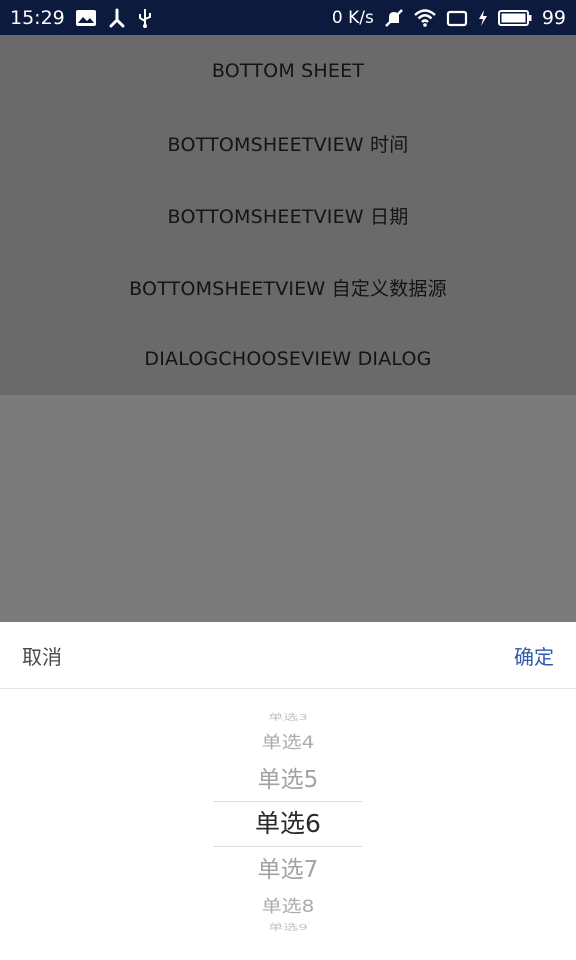 The height and width of the screenshot is (960, 576). I want to click on network-speed: 0 K/s, so click(352, 17).